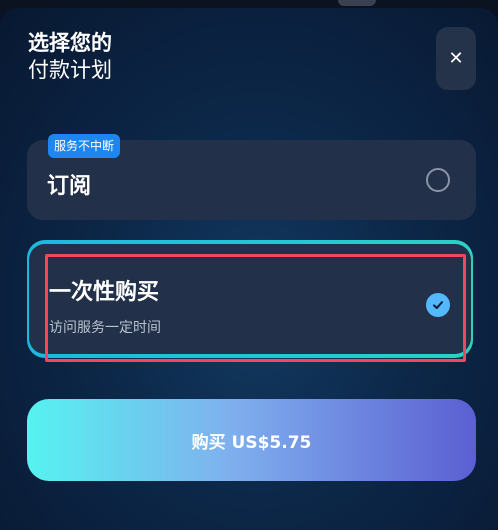  What do you see at coordinates (69, 186) in the screenshot?
I see `plan-name-subscription: 订阅` at bounding box center [69, 186].